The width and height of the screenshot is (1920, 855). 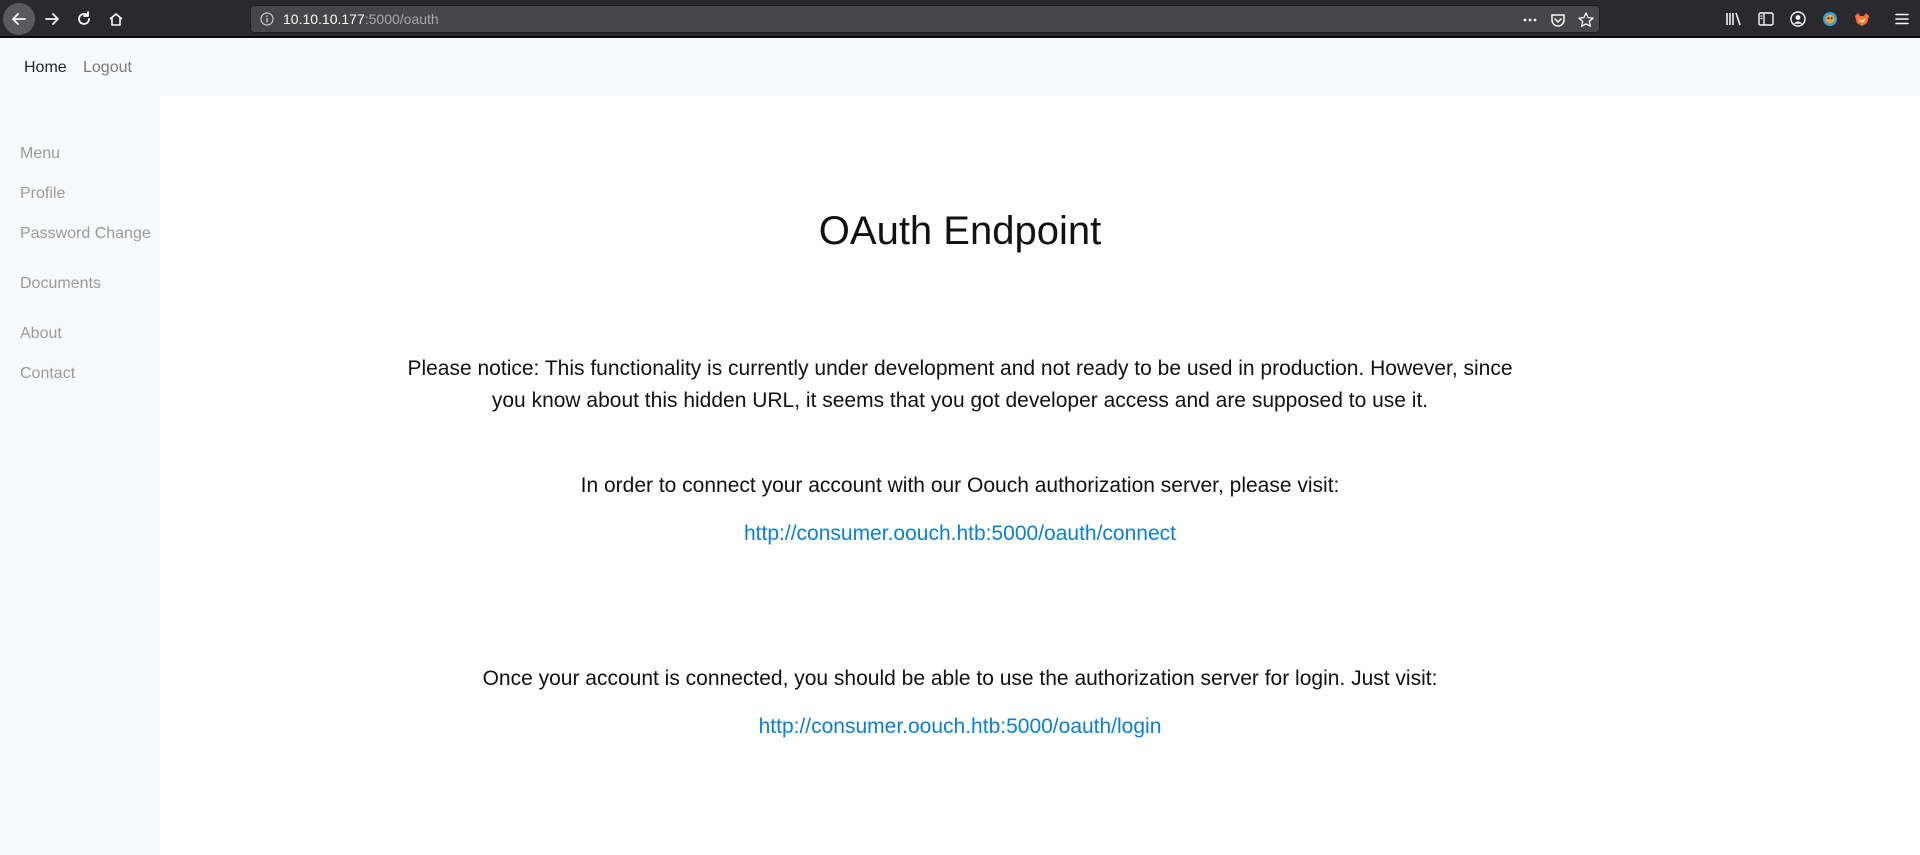 I want to click on forward-icon, so click(x=52, y=19).